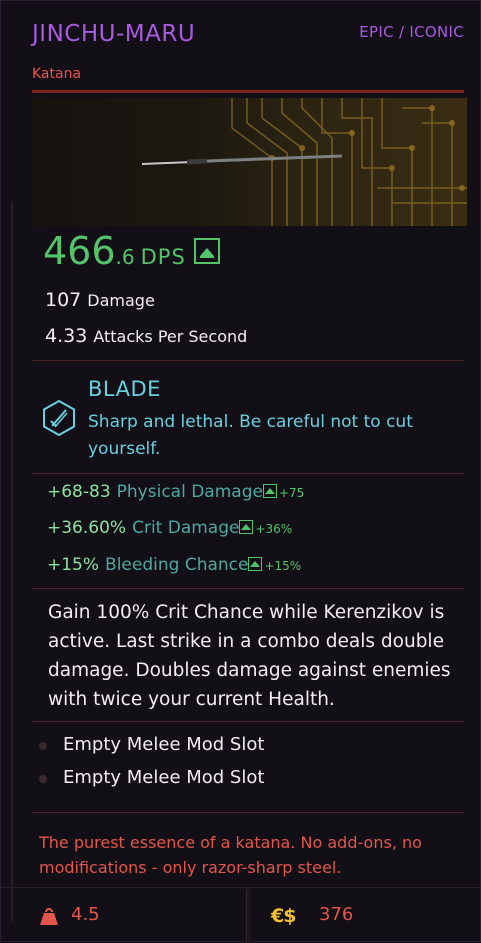 Image resolution: width=481 pixels, height=943 pixels. I want to click on attack-speed-stat: 4.33 Attacks Per Second, so click(146, 336).